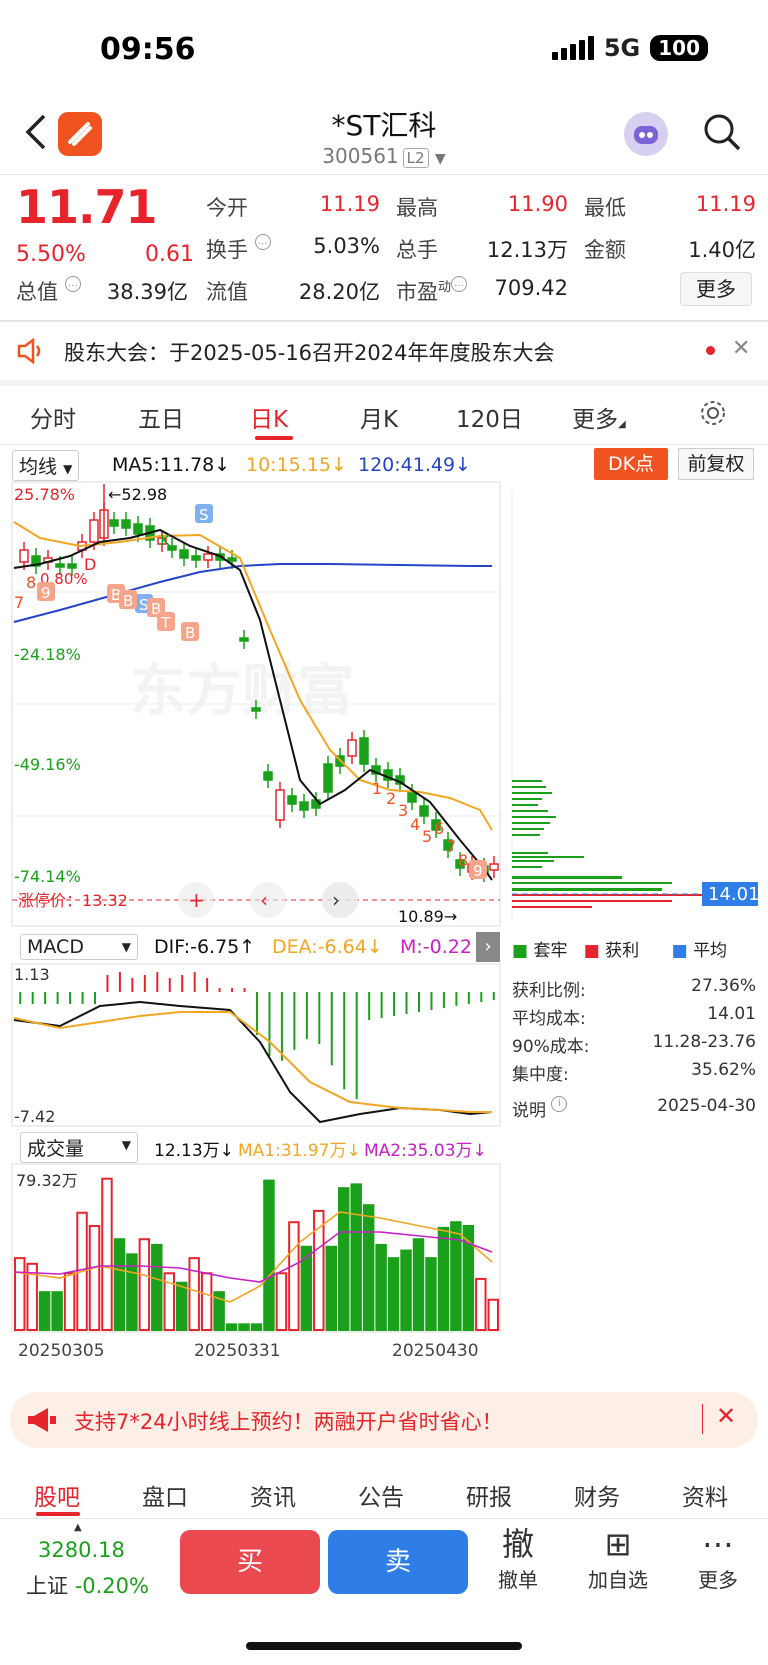 The height and width of the screenshot is (1665, 768). What do you see at coordinates (273, 1495) in the screenshot?
I see `tab-news: 资讯` at bounding box center [273, 1495].